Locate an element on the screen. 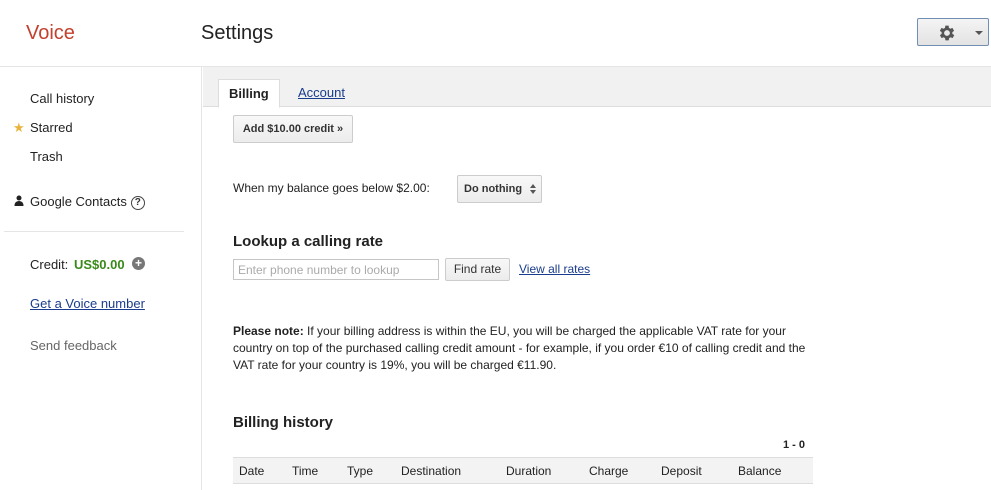 This screenshot has height=490, width=991. send-feedback-link: Send feedback is located at coordinates (73, 345).